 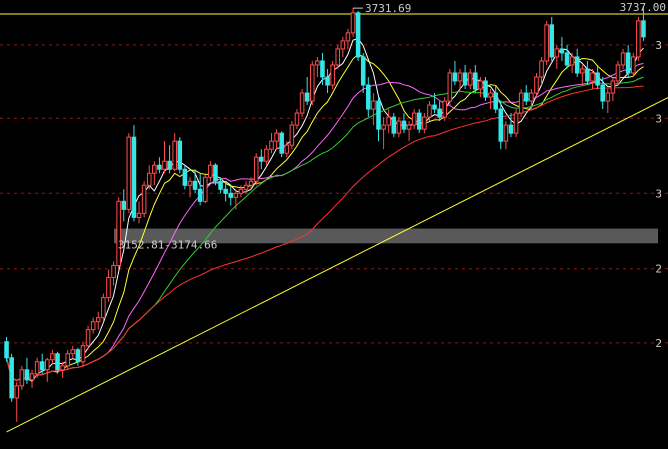 I want to click on band-label: 3152.81-3174.66, so click(x=167, y=244).